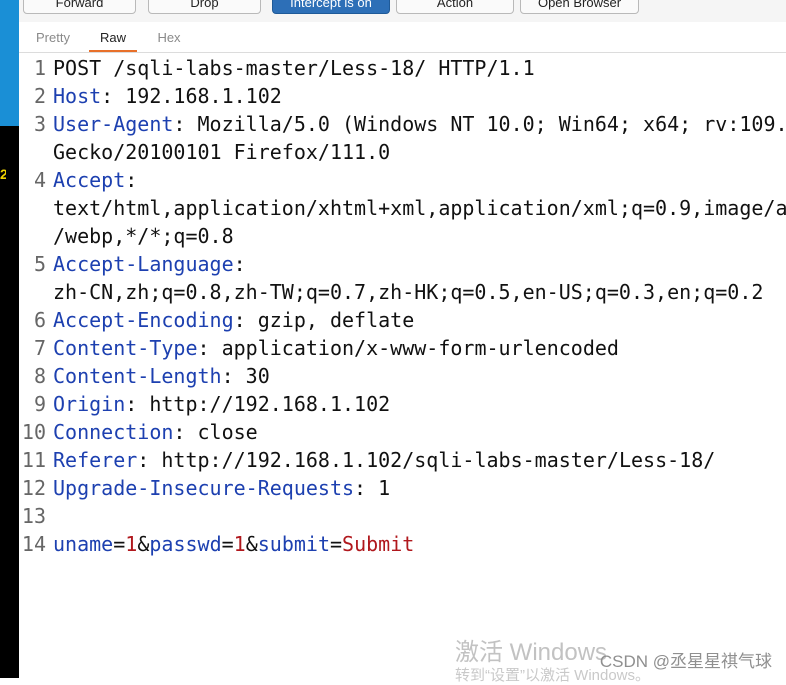 The image size is (786, 685). I want to click on body-token: Submit, so click(378, 544).